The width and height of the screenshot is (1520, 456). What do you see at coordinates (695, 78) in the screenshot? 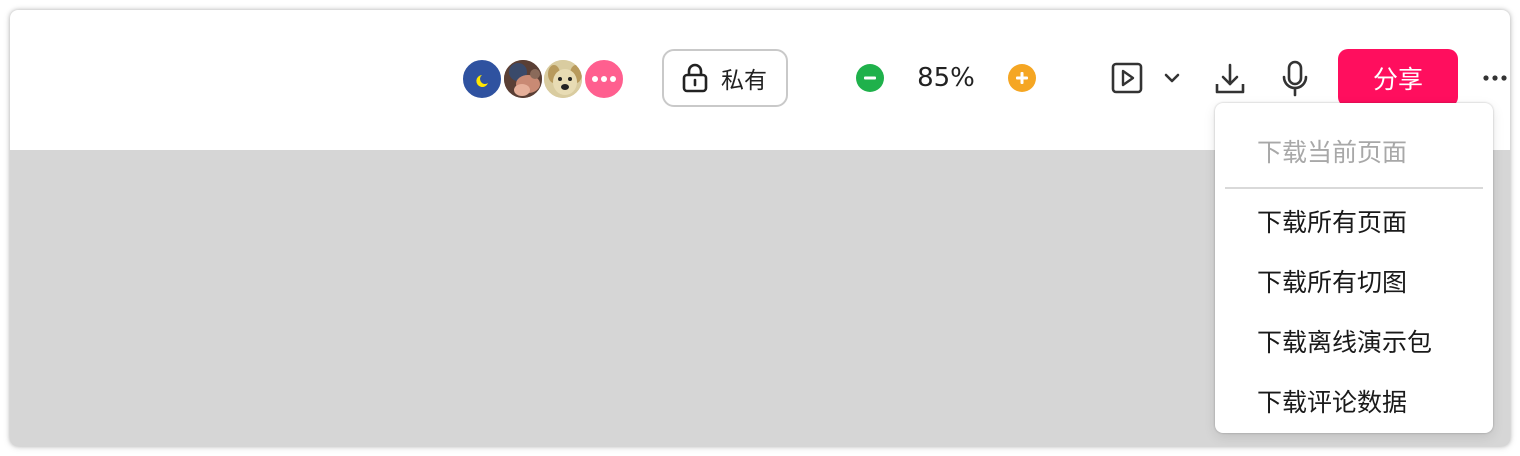
I see `lock-icon` at bounding box center [695, 78].